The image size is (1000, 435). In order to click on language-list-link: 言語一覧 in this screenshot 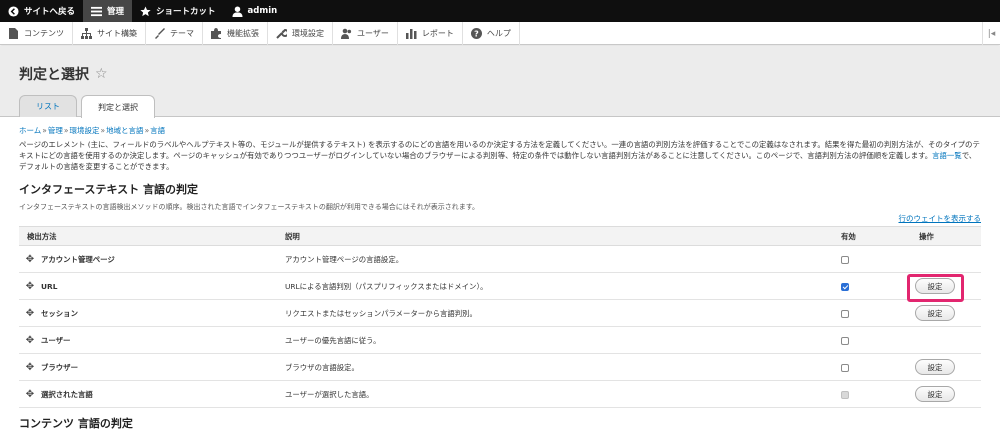, I will do `click(947, 155)`.